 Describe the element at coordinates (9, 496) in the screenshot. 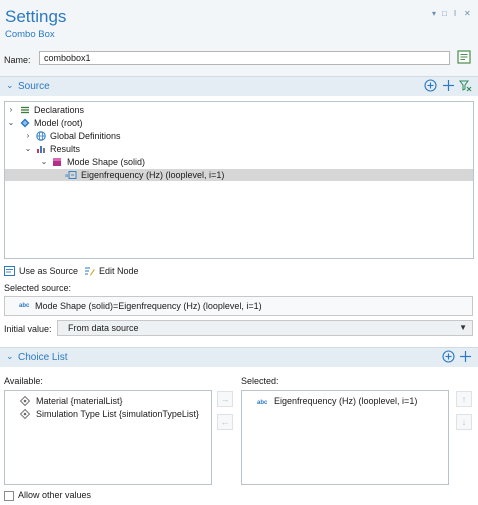

I see `allow-other-values-checkbox` at that location.